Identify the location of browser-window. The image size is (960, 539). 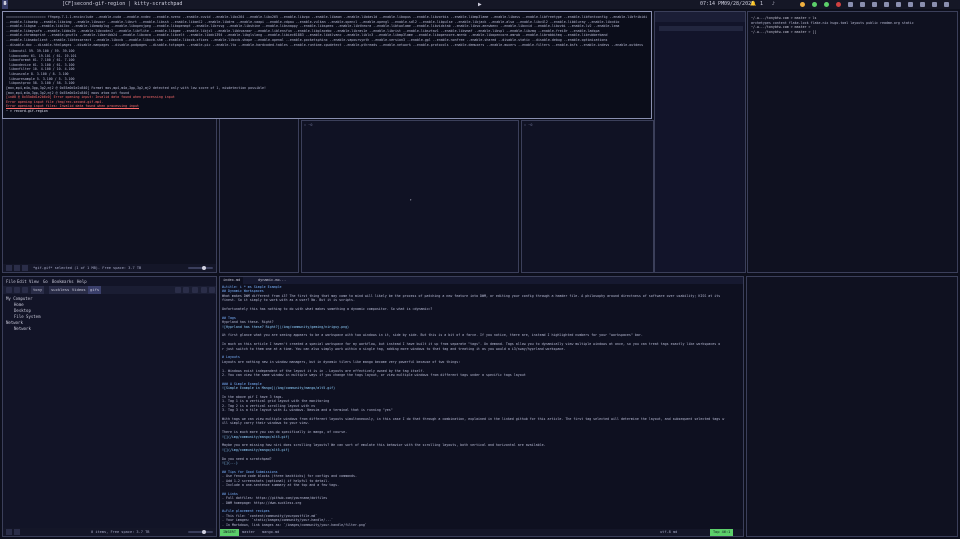
(700, 142).